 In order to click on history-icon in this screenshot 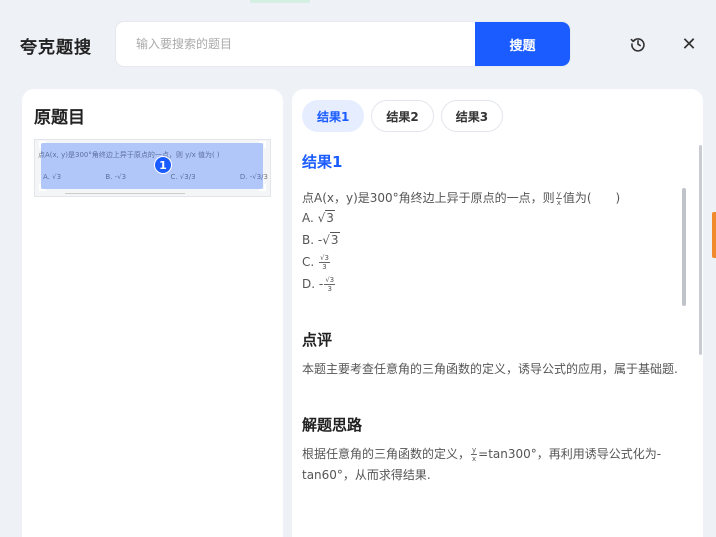, I will do `click(638, 44)`.